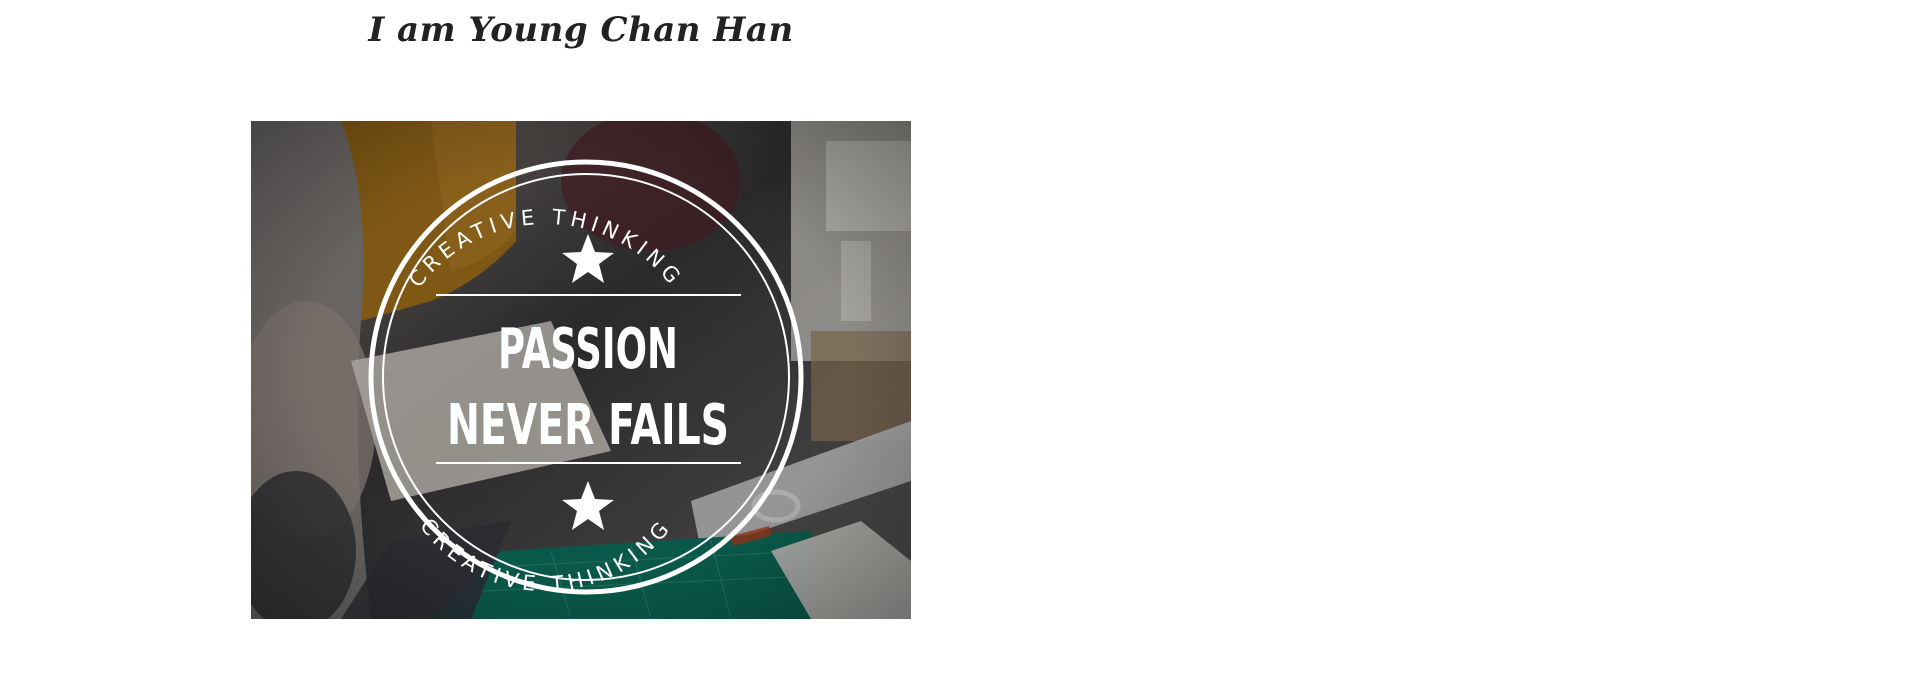 This screenshot has height=677, width=1920. Describe the element at coordinates (588, 349) in the screenshot. I see `badge-line-passion: PASSION` at that location.